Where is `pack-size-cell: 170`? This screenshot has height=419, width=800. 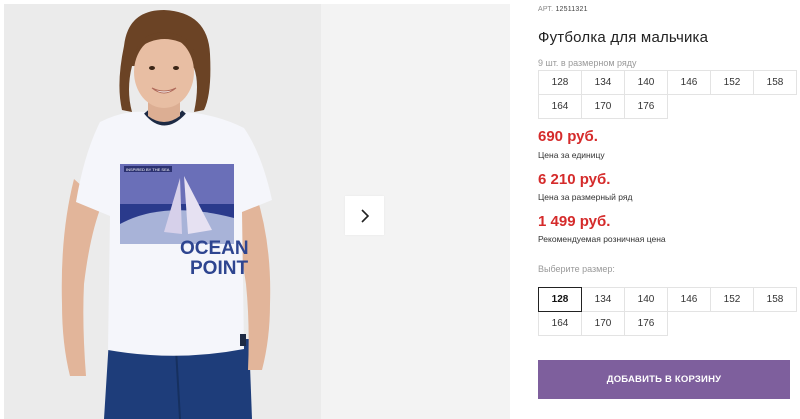
pack-size-cell: 170 is located at coordinates (603, 106).